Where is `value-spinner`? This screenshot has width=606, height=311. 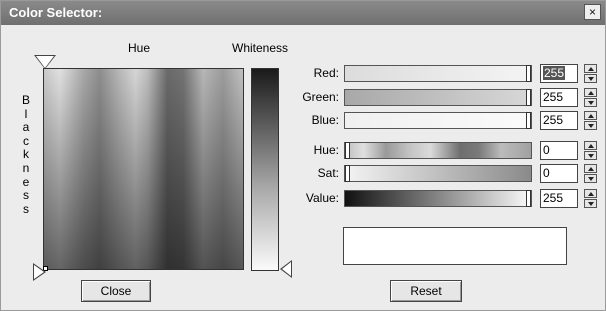 value-spinner is located at coordinates (590, 198).